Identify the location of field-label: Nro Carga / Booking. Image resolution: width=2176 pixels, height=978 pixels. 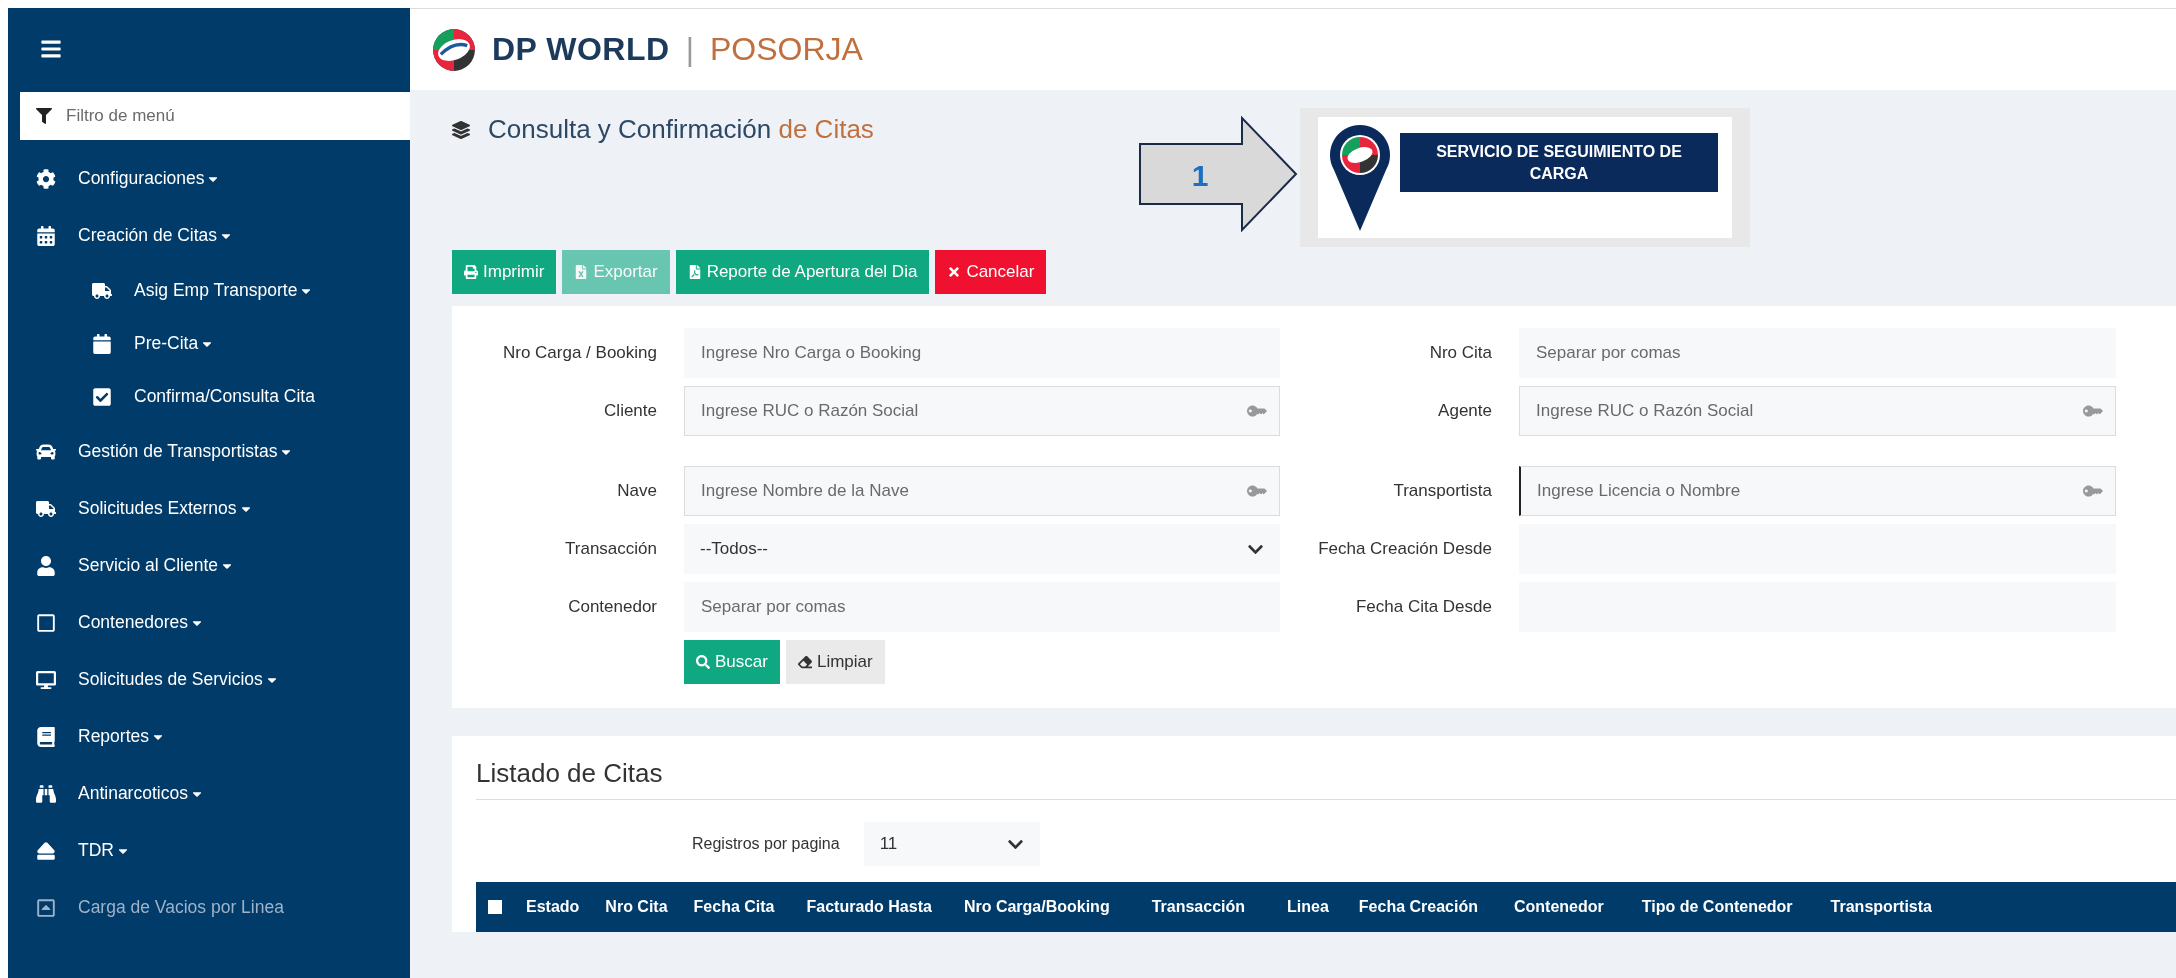
(579, 353).